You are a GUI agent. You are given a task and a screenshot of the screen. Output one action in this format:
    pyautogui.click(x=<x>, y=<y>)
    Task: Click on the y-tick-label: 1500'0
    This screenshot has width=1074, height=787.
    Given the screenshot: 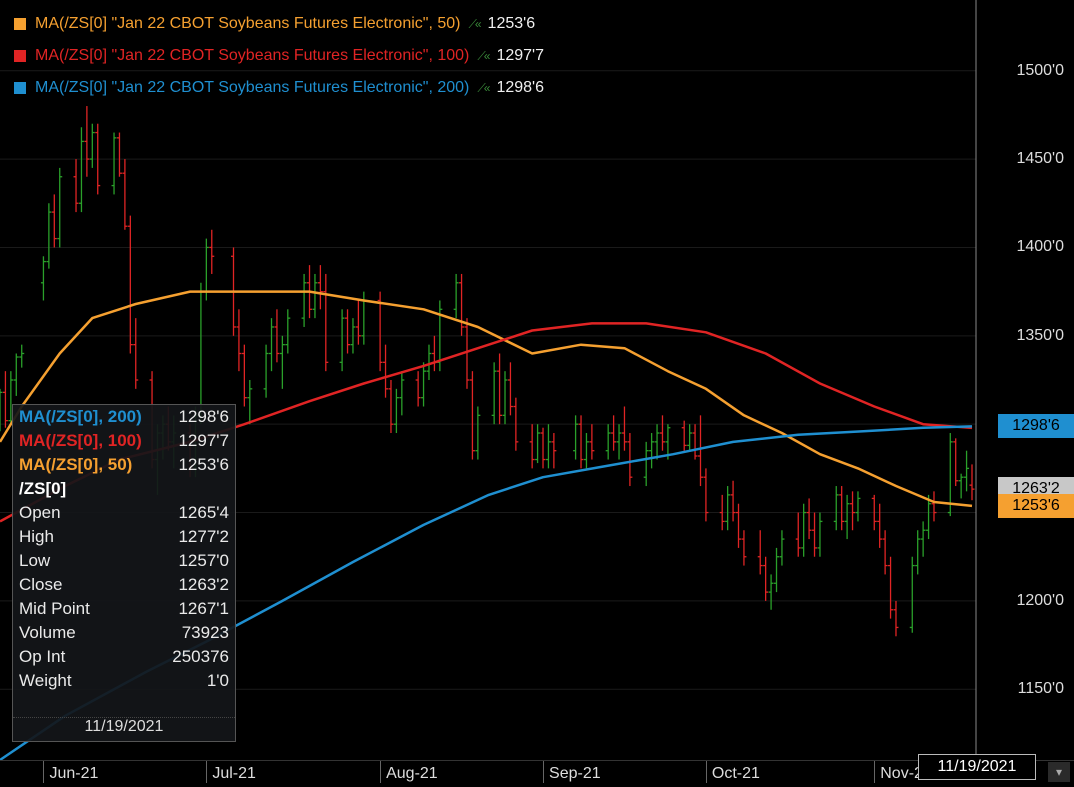 What is the action you would take?
    pyautogui.click(x=1040, y=70)
    